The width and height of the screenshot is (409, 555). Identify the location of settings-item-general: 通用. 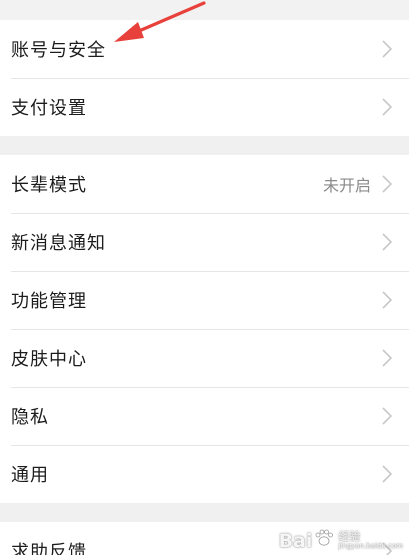
(204, 474).